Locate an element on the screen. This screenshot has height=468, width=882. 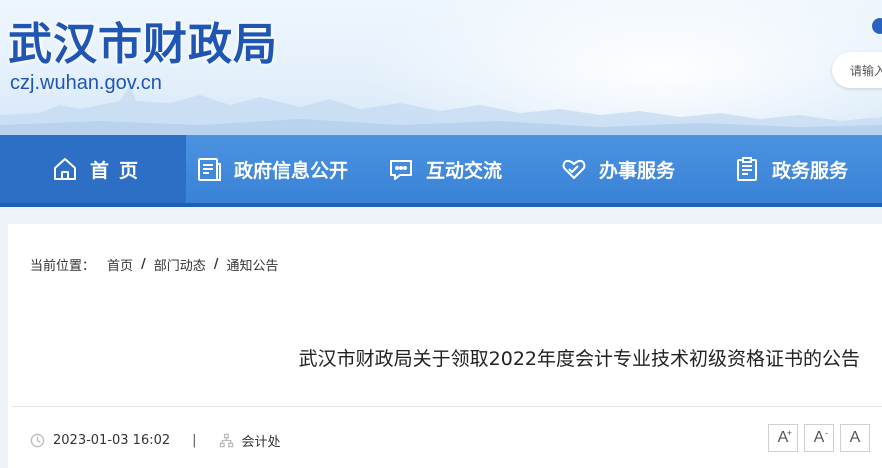
breadcrumb-home: 首页 is located at coordinates (120, 264).